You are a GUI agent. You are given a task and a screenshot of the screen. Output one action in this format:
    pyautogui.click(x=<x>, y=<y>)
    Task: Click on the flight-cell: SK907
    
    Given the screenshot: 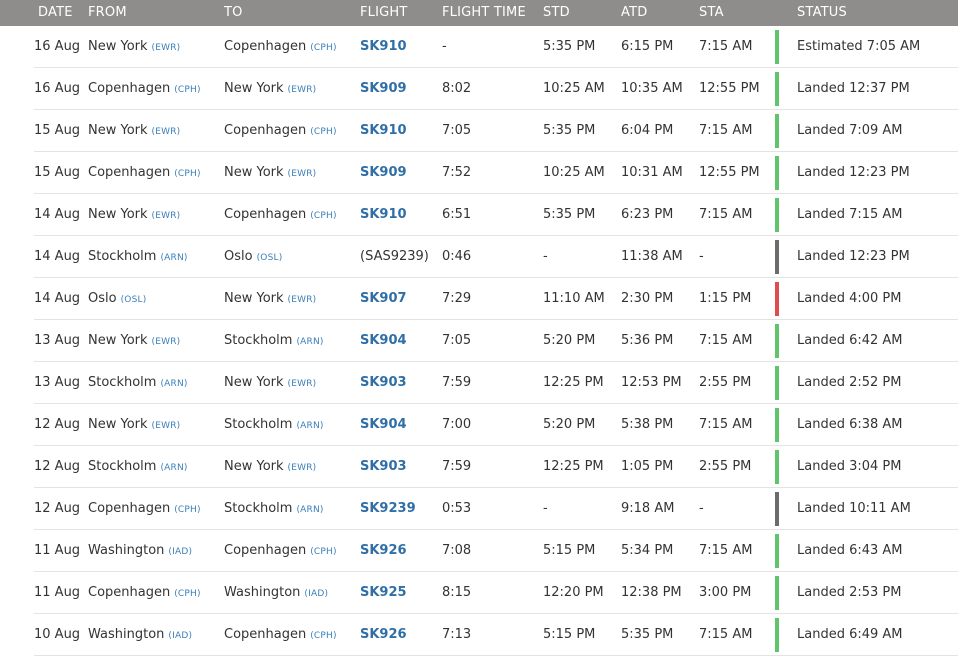 What is the action you would take?
    pyautogui.click(x=383, y=299)
    